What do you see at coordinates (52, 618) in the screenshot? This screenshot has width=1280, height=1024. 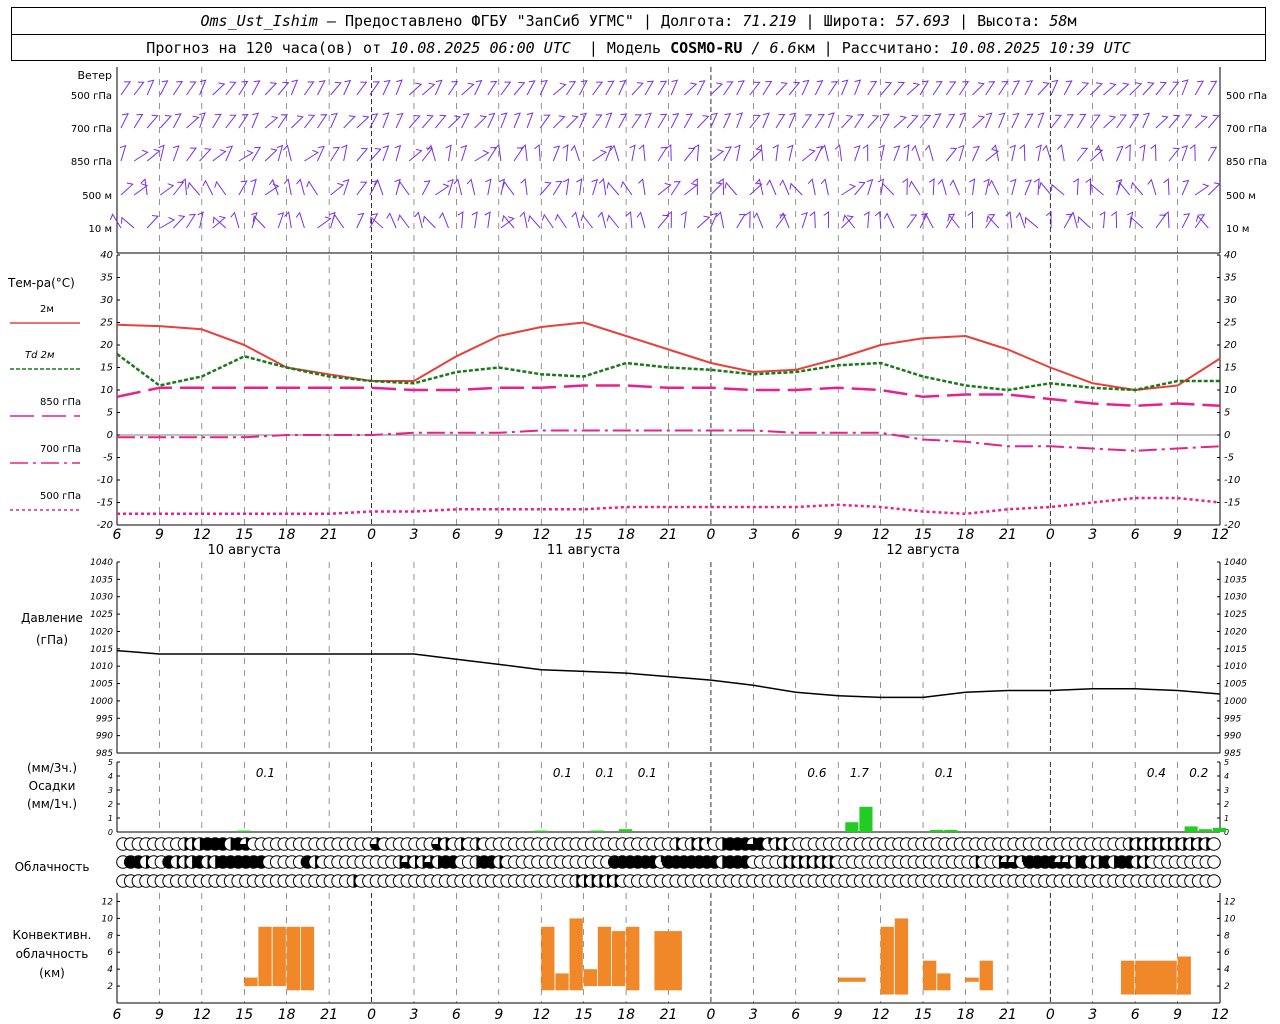 I see `pressure-ylabel: Давление` at bounding box center [52, 618].